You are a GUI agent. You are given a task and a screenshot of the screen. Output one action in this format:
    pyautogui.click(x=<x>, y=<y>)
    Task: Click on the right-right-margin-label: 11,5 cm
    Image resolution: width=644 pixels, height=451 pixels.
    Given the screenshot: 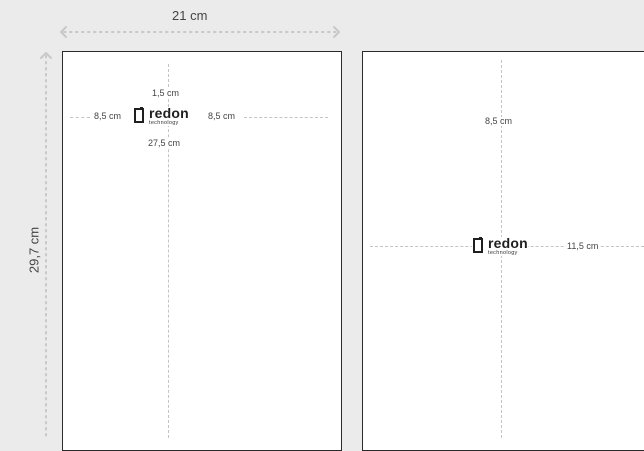 What is the action you would take?
    pyautogui.click(x=583, y=246)
    